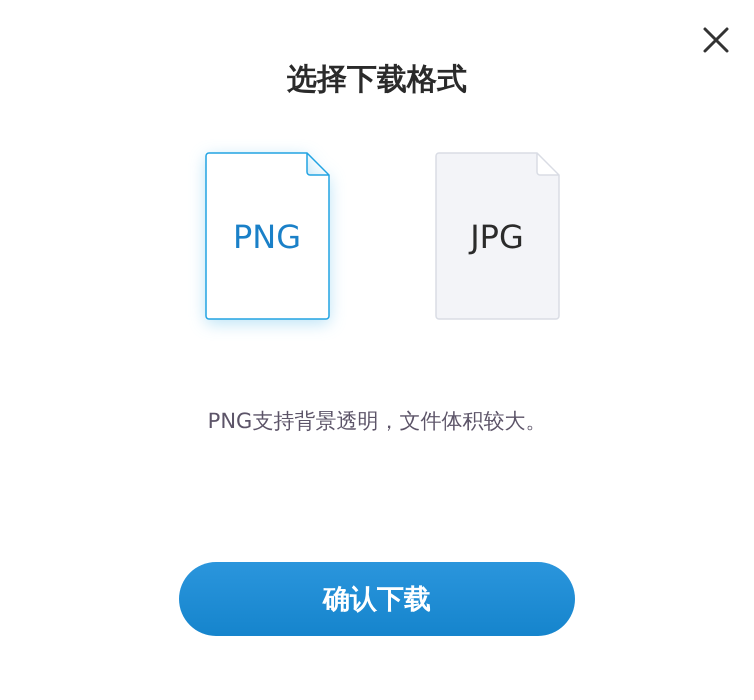 The height and width of the screenshot is (700, 754). What do you see at coordinates (377, 421) in the screenshot?
I see `format-description: PNG支持背景透明，文件体积较大。` at bounding box center [377, 421].